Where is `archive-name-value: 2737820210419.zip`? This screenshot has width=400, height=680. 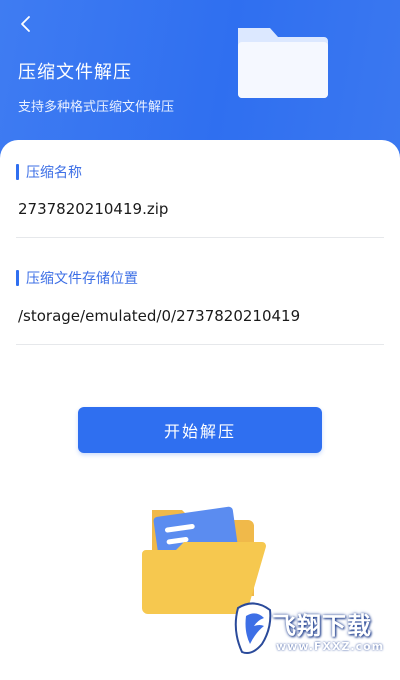 archive-name-value: 2737820210419.zip is located at coordinates (93, 209).